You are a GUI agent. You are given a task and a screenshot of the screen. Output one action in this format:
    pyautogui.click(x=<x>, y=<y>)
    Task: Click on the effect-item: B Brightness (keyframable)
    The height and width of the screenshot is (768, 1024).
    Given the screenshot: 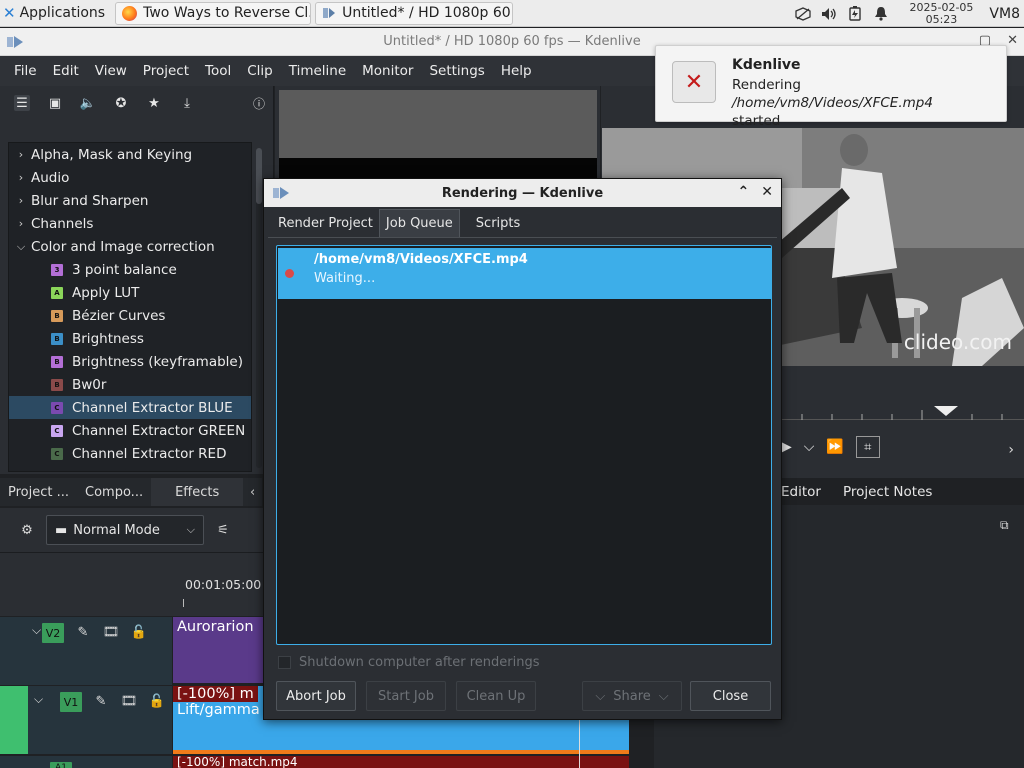 What is the action you would take?
    pyautogui.click(x=130, y=361)
    